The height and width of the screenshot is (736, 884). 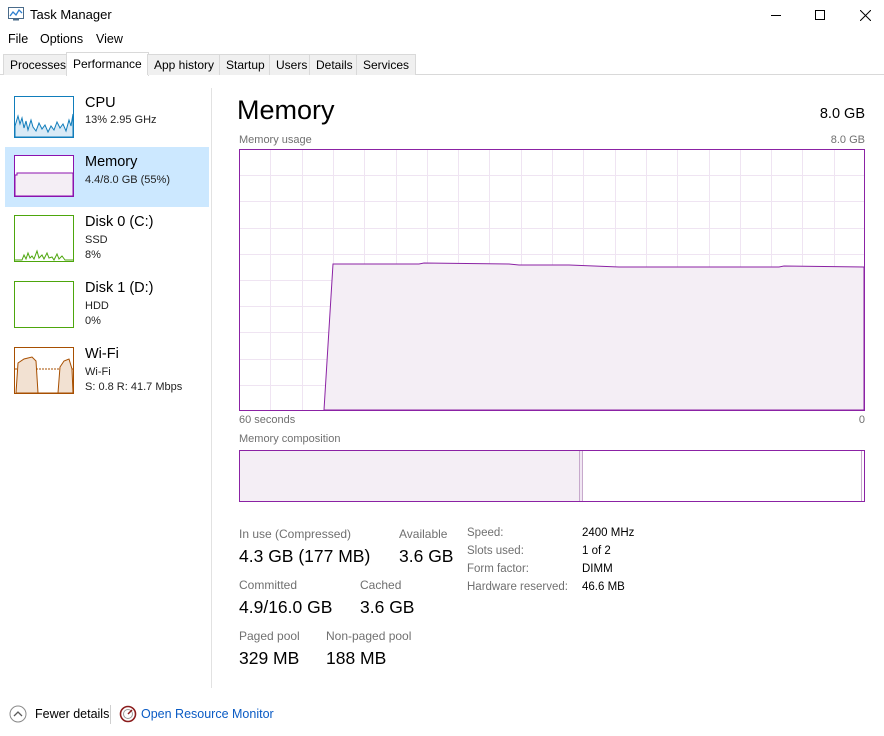 I want to click on sidebar-item-disk-1: Disk 1 (D:) HDD 0%, so click(x=107, y=303).